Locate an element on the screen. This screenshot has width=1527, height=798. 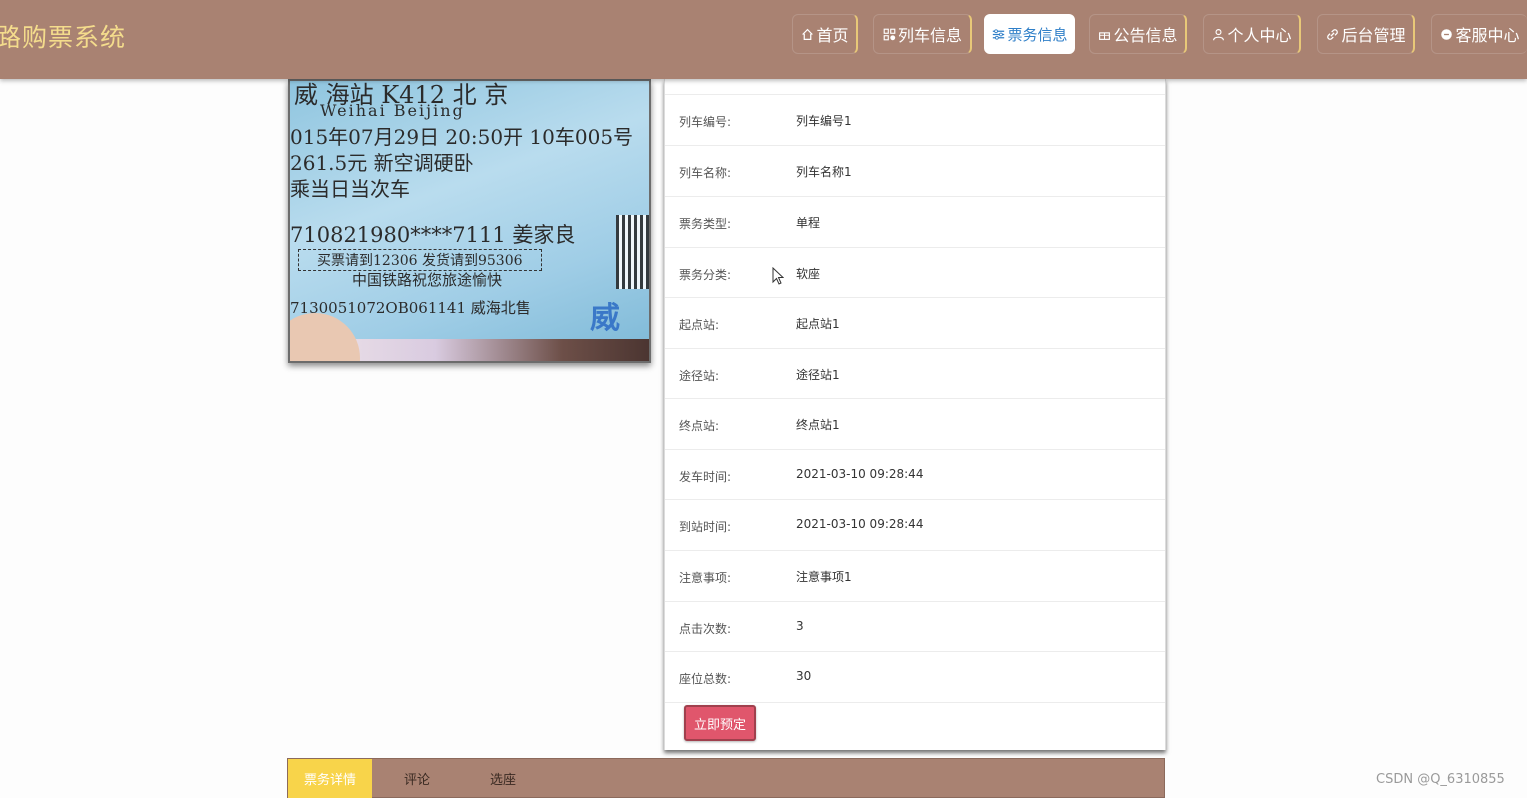
nav-profile: 个人中心 is located at coordinates (1252, 34).